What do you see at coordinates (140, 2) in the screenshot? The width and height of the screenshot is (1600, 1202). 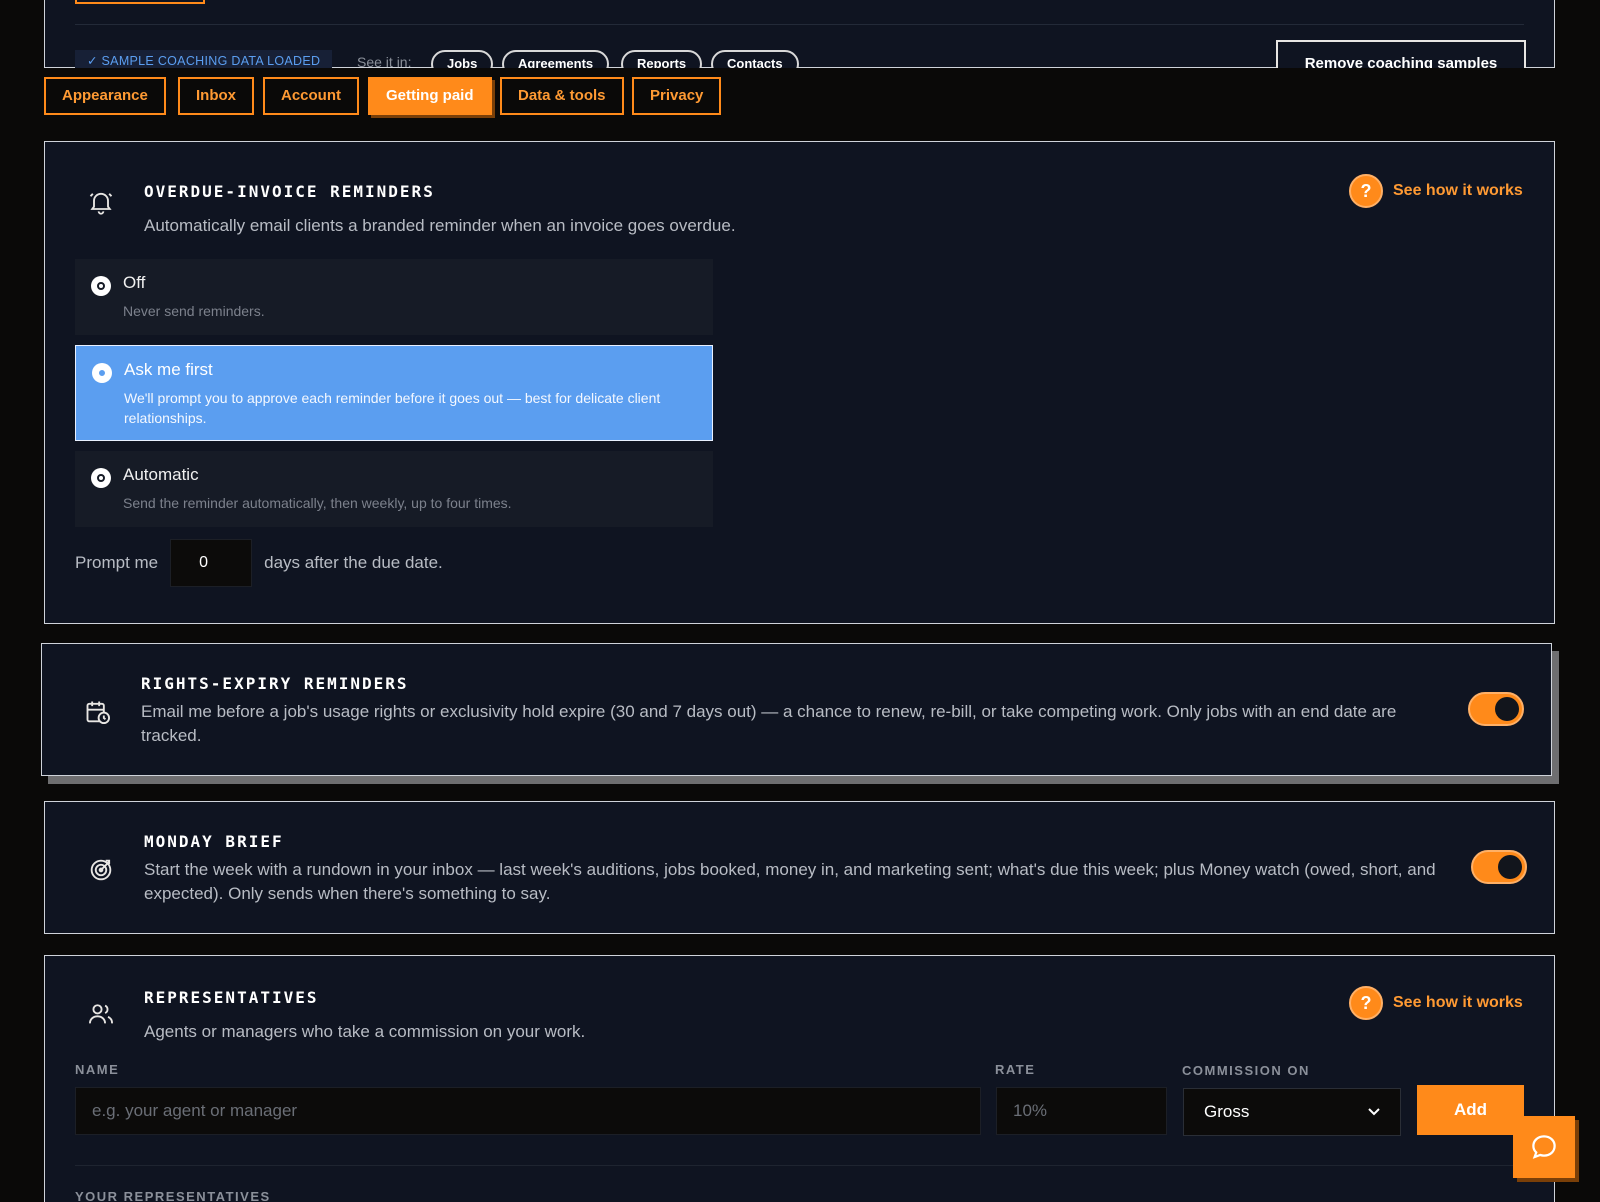 I see `orange-button-stub` at bounding box center [140, 2].